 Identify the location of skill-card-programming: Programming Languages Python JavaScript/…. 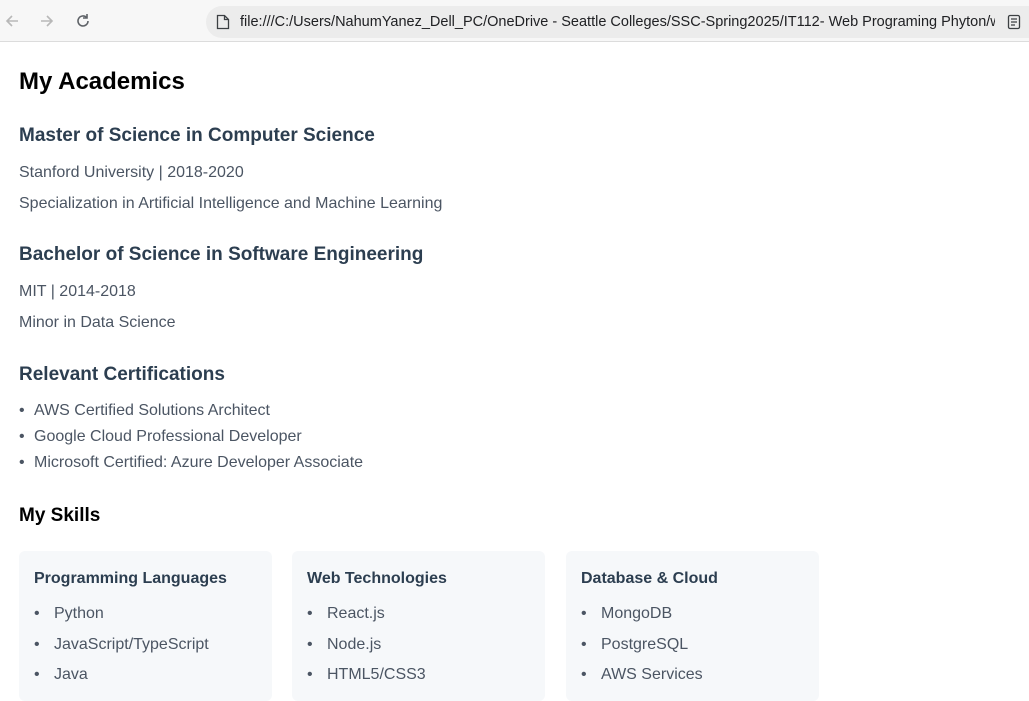
(145, 626).